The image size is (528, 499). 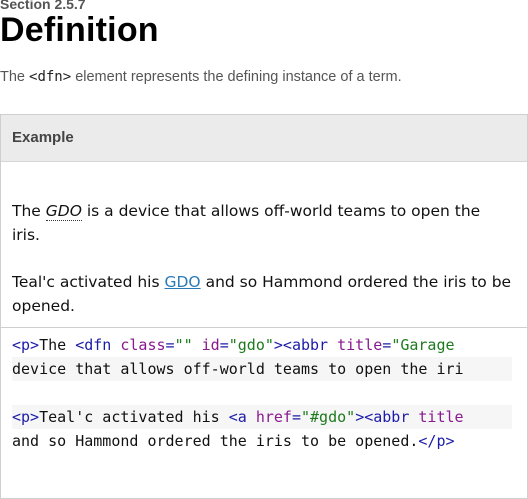 I want to click on gdo-link: GDO, so click(x=182, y=282).